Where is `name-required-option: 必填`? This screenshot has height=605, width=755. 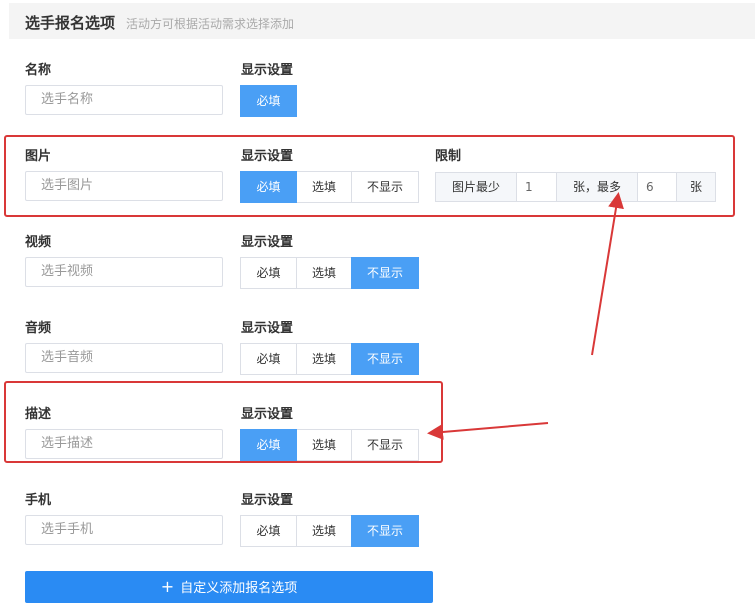
name-required-option: 必填 is located at coordinates (268, 101).